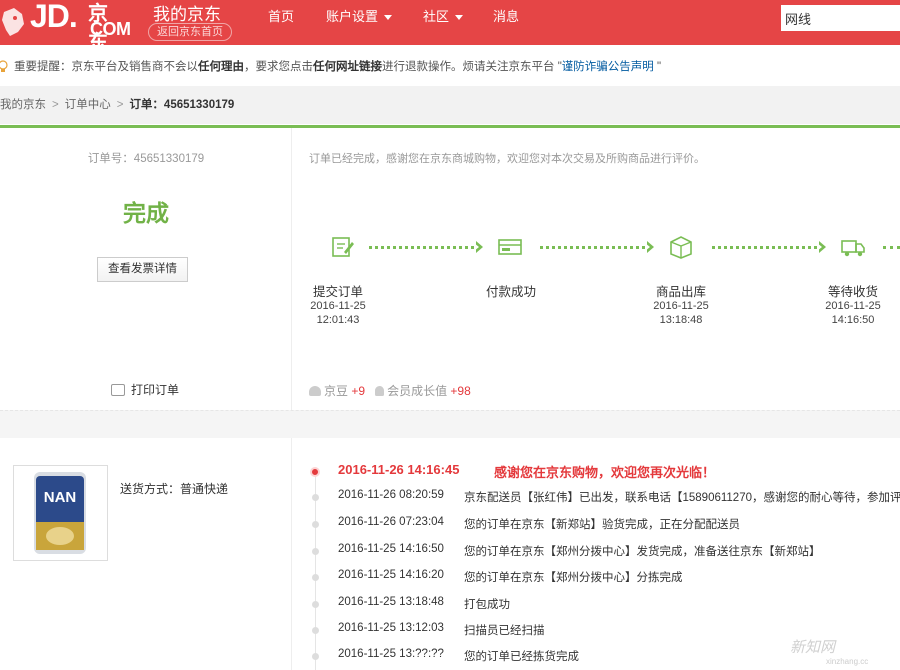  I want to click on print-order-label: 打印订单, so click(155, 390).